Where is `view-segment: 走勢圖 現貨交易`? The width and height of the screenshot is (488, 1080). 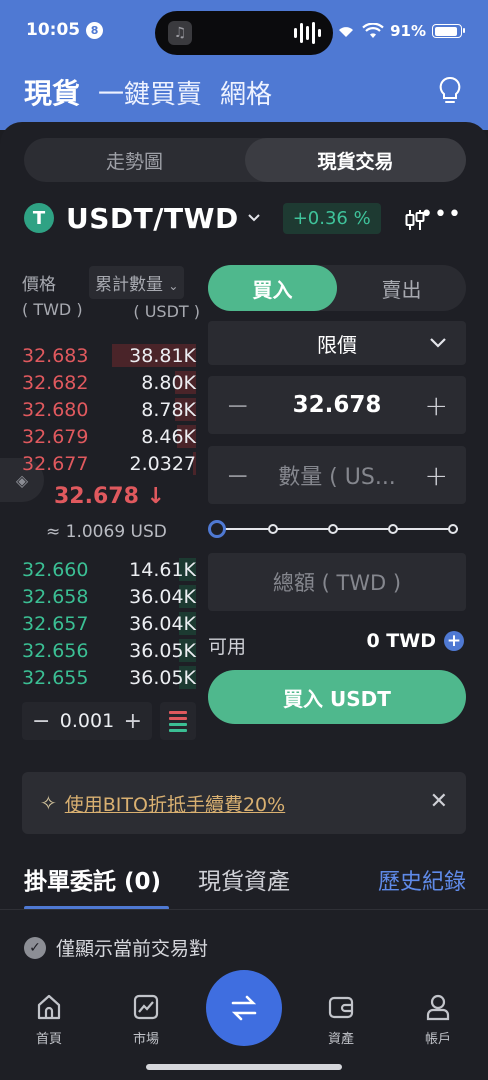
view-segment: 走勢圖 現貨交易 is located at coordinates (245, 160).